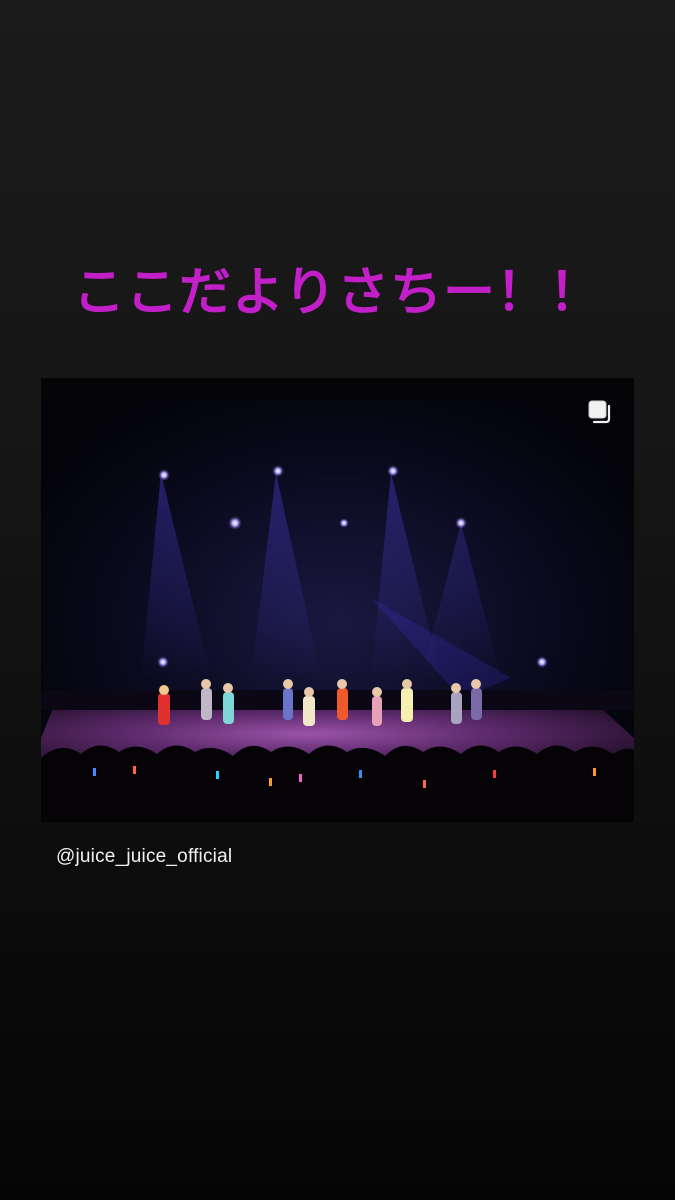 The width and height of the screenshot is (675, 1200). What do you see at coordinates (144, 857) in the screenshot?
I see `account-mention-link: @juice_juice_official` at bounding box center [144, 857].